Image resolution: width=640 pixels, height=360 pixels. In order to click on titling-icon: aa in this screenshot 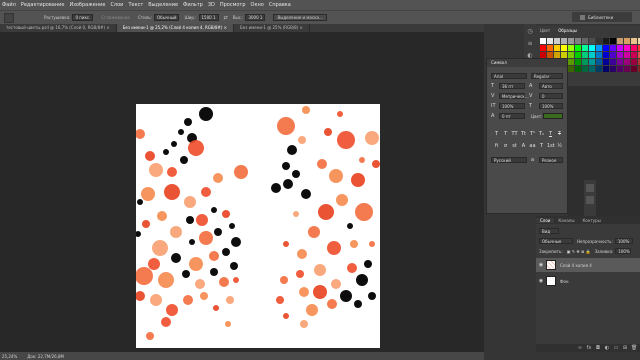, I will do `click(532, 146)`.